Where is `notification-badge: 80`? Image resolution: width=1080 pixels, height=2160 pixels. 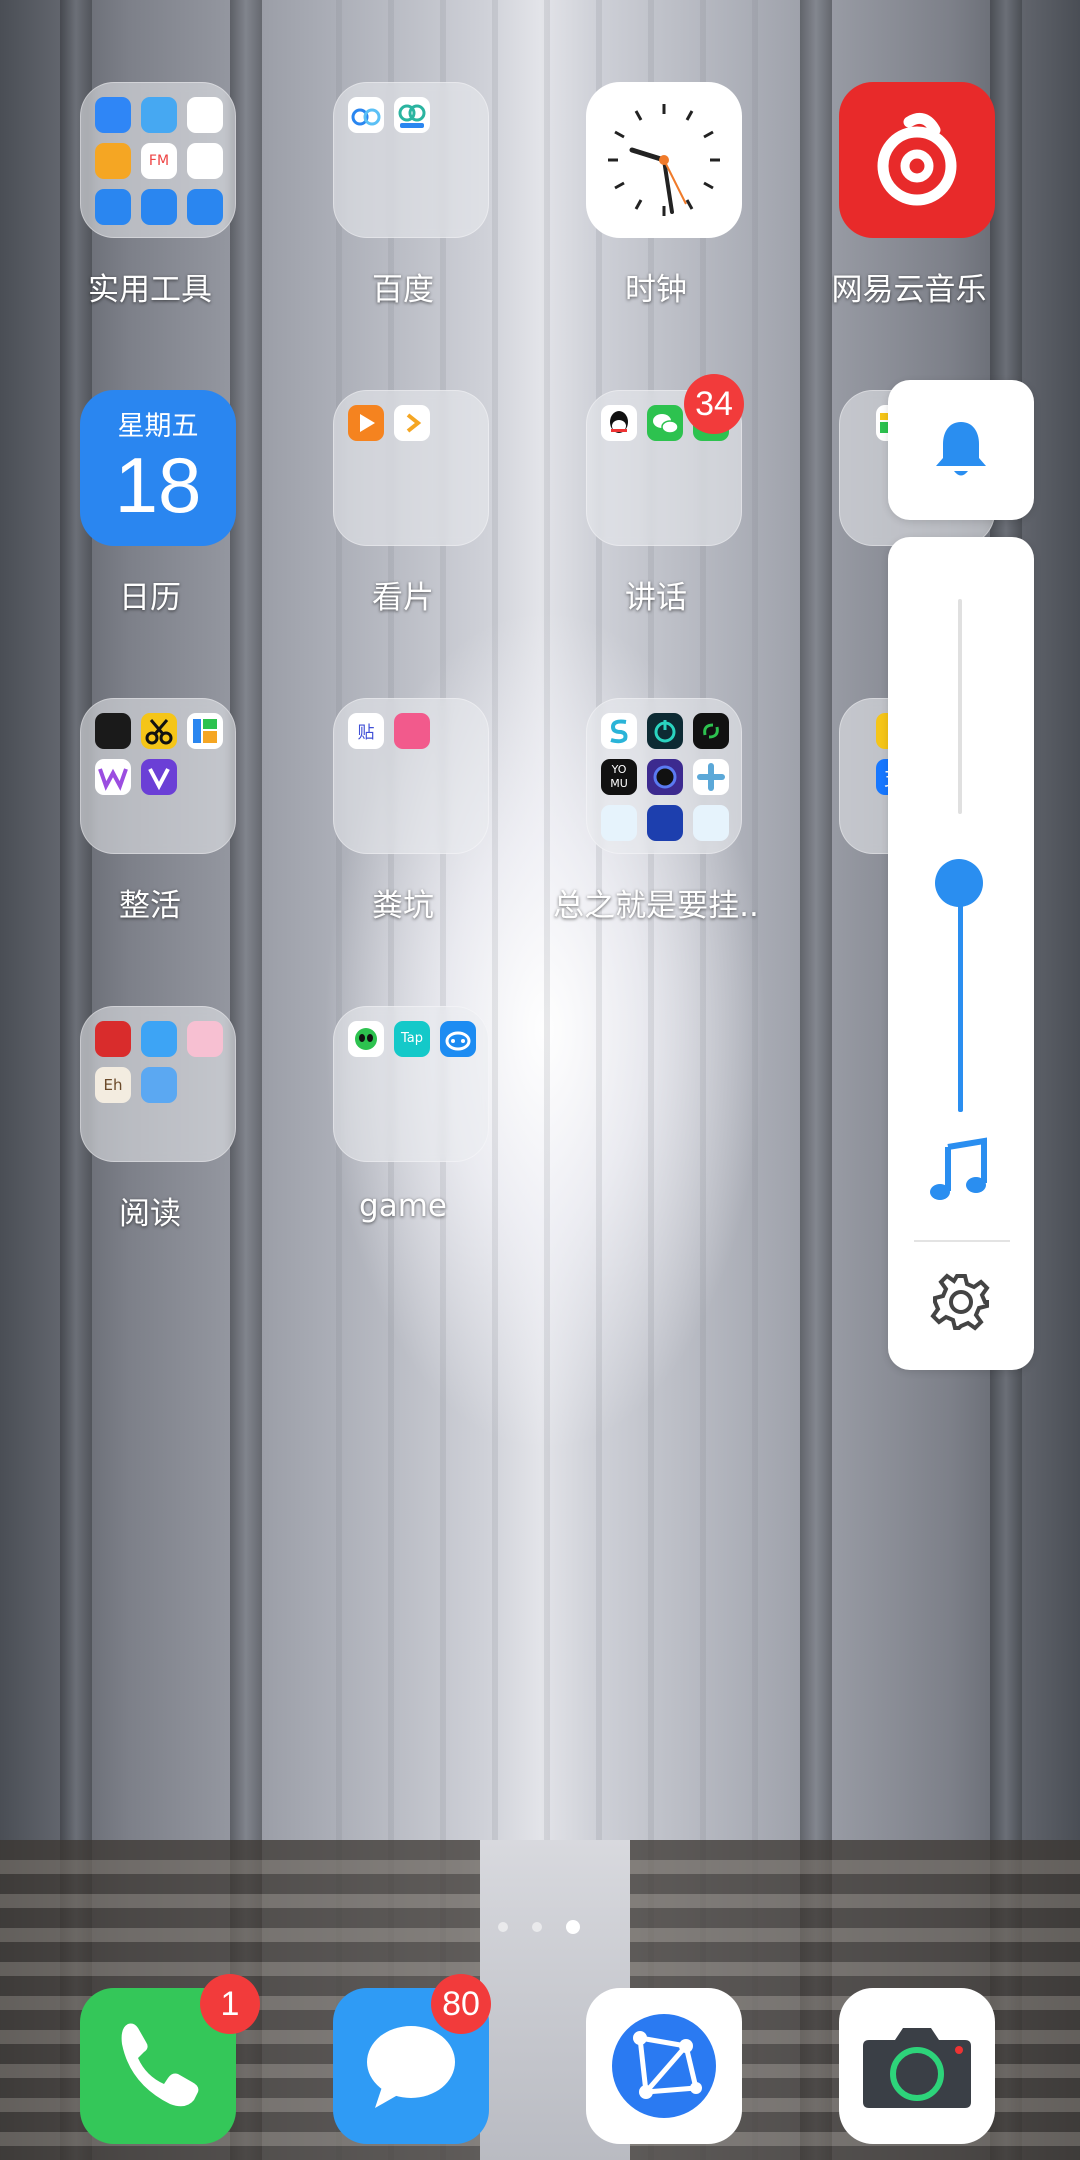
notification-badge: 80 is located at coordinates (461, 2004).